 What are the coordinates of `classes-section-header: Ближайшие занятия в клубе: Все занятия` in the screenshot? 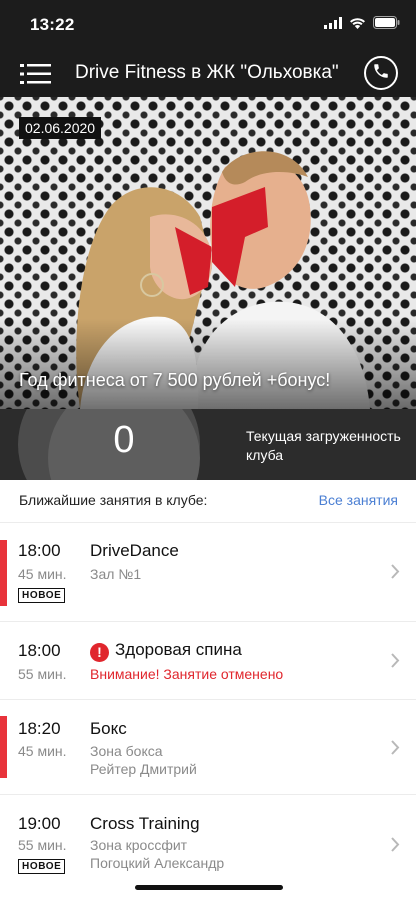 It's located at (208, 501).